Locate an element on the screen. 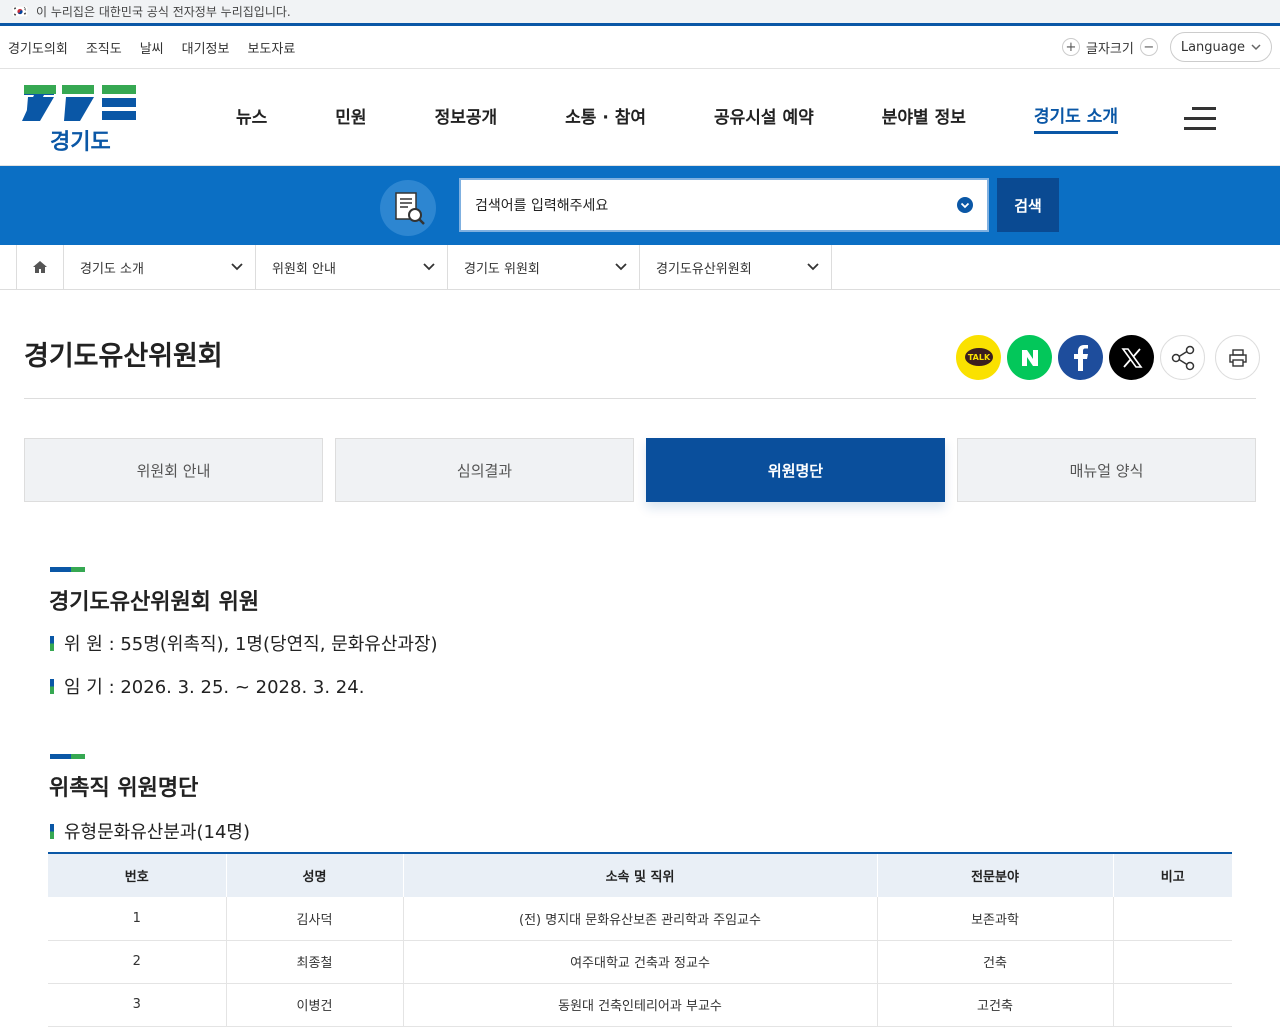 Image resolution: width=1280 pixels, height=1027 pixels. kakaotalk-icon: TALK is located at coordinates (978, 357).